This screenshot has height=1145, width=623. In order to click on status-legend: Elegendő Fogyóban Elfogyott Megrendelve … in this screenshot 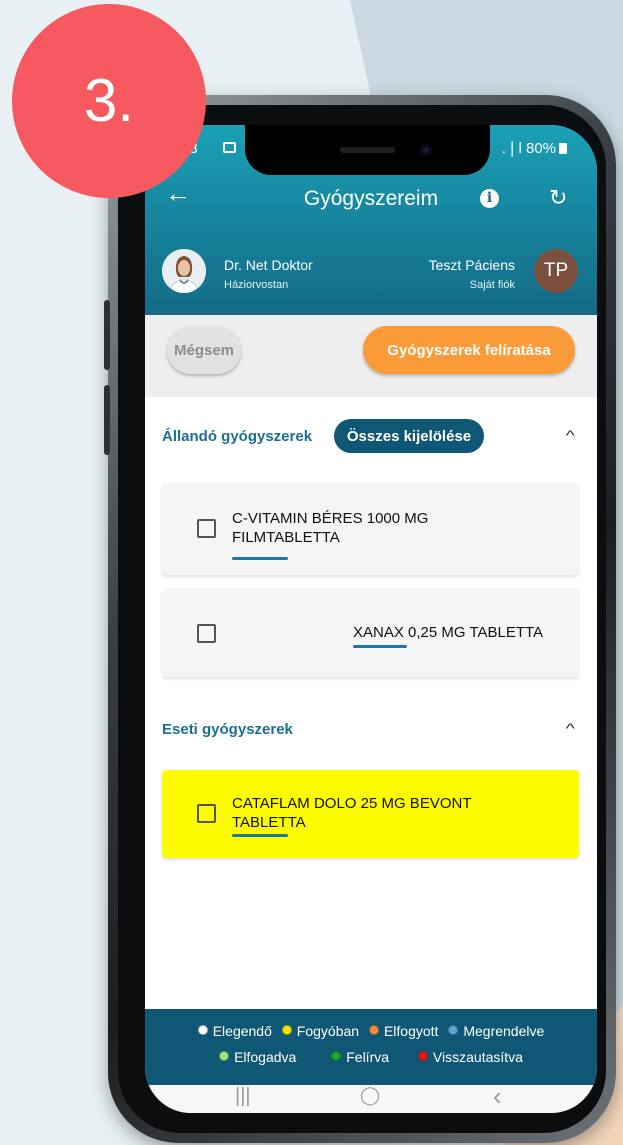, I will do `click(371, 1047)`.